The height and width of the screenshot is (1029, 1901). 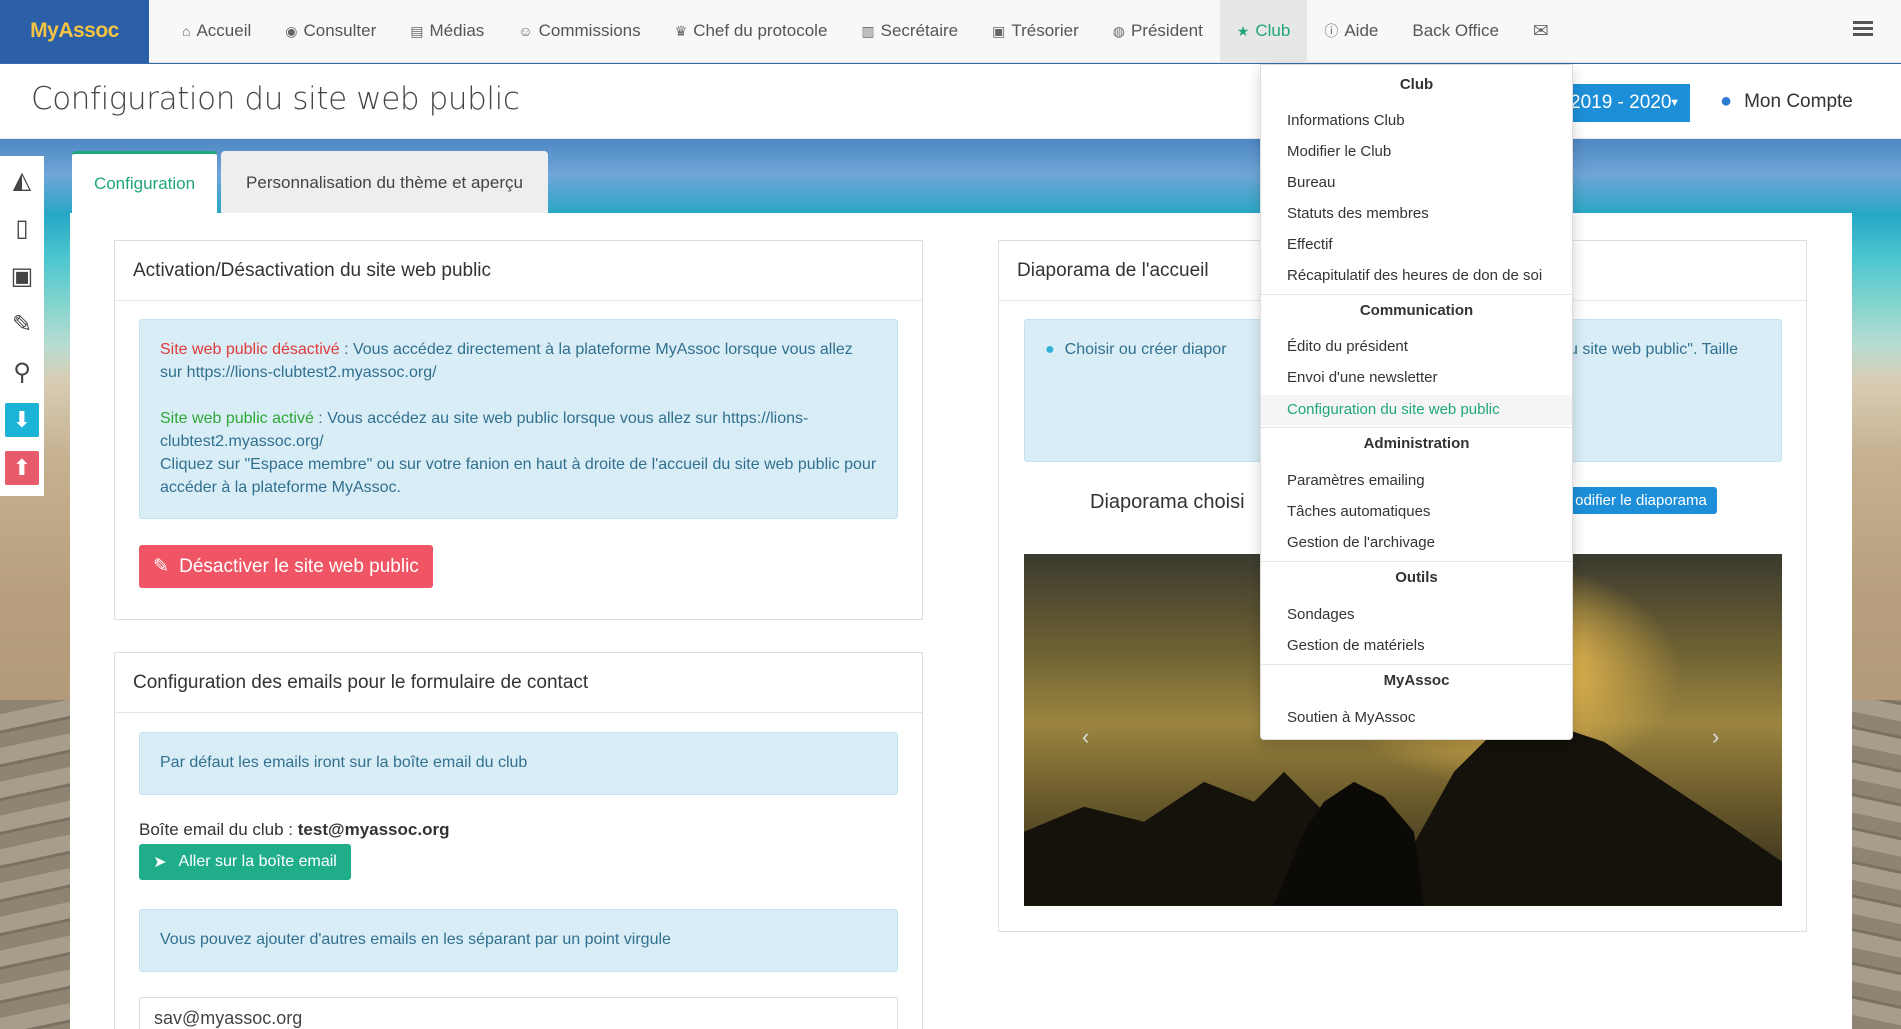 I want to click on edit-slideshow-button: odifier le diaporama, so click(x=1641, y=500).